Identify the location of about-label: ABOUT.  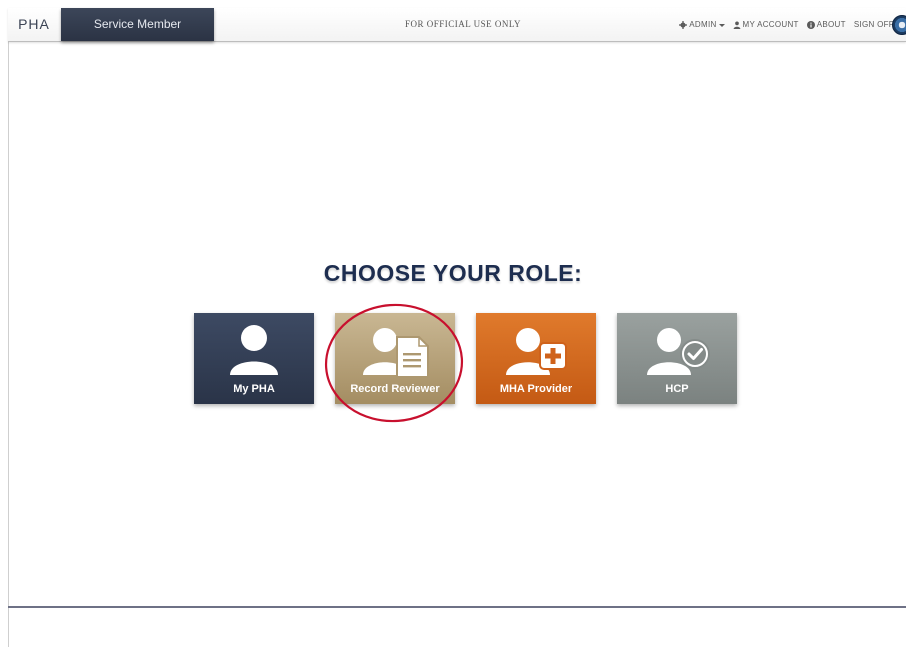
(831, 24).